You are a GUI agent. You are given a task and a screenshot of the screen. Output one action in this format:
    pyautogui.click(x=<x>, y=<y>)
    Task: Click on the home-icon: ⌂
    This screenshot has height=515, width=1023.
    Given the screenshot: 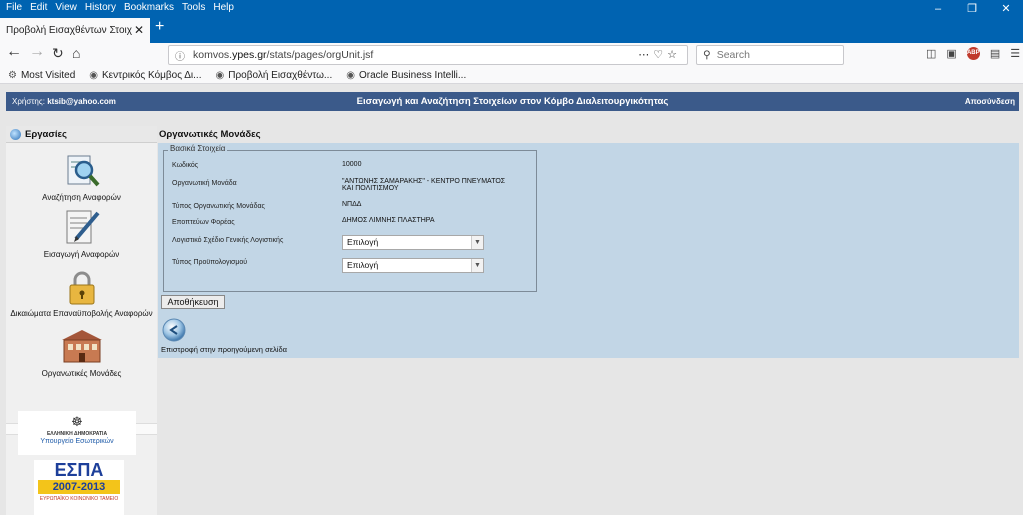 What is the action you would take?
    pyautogui.click(x=76, y=53)
    